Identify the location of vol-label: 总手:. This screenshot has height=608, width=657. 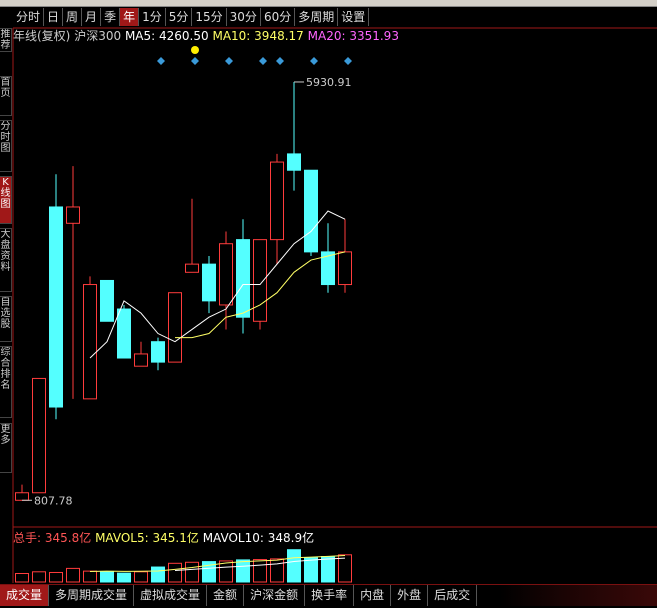
(27, 538).